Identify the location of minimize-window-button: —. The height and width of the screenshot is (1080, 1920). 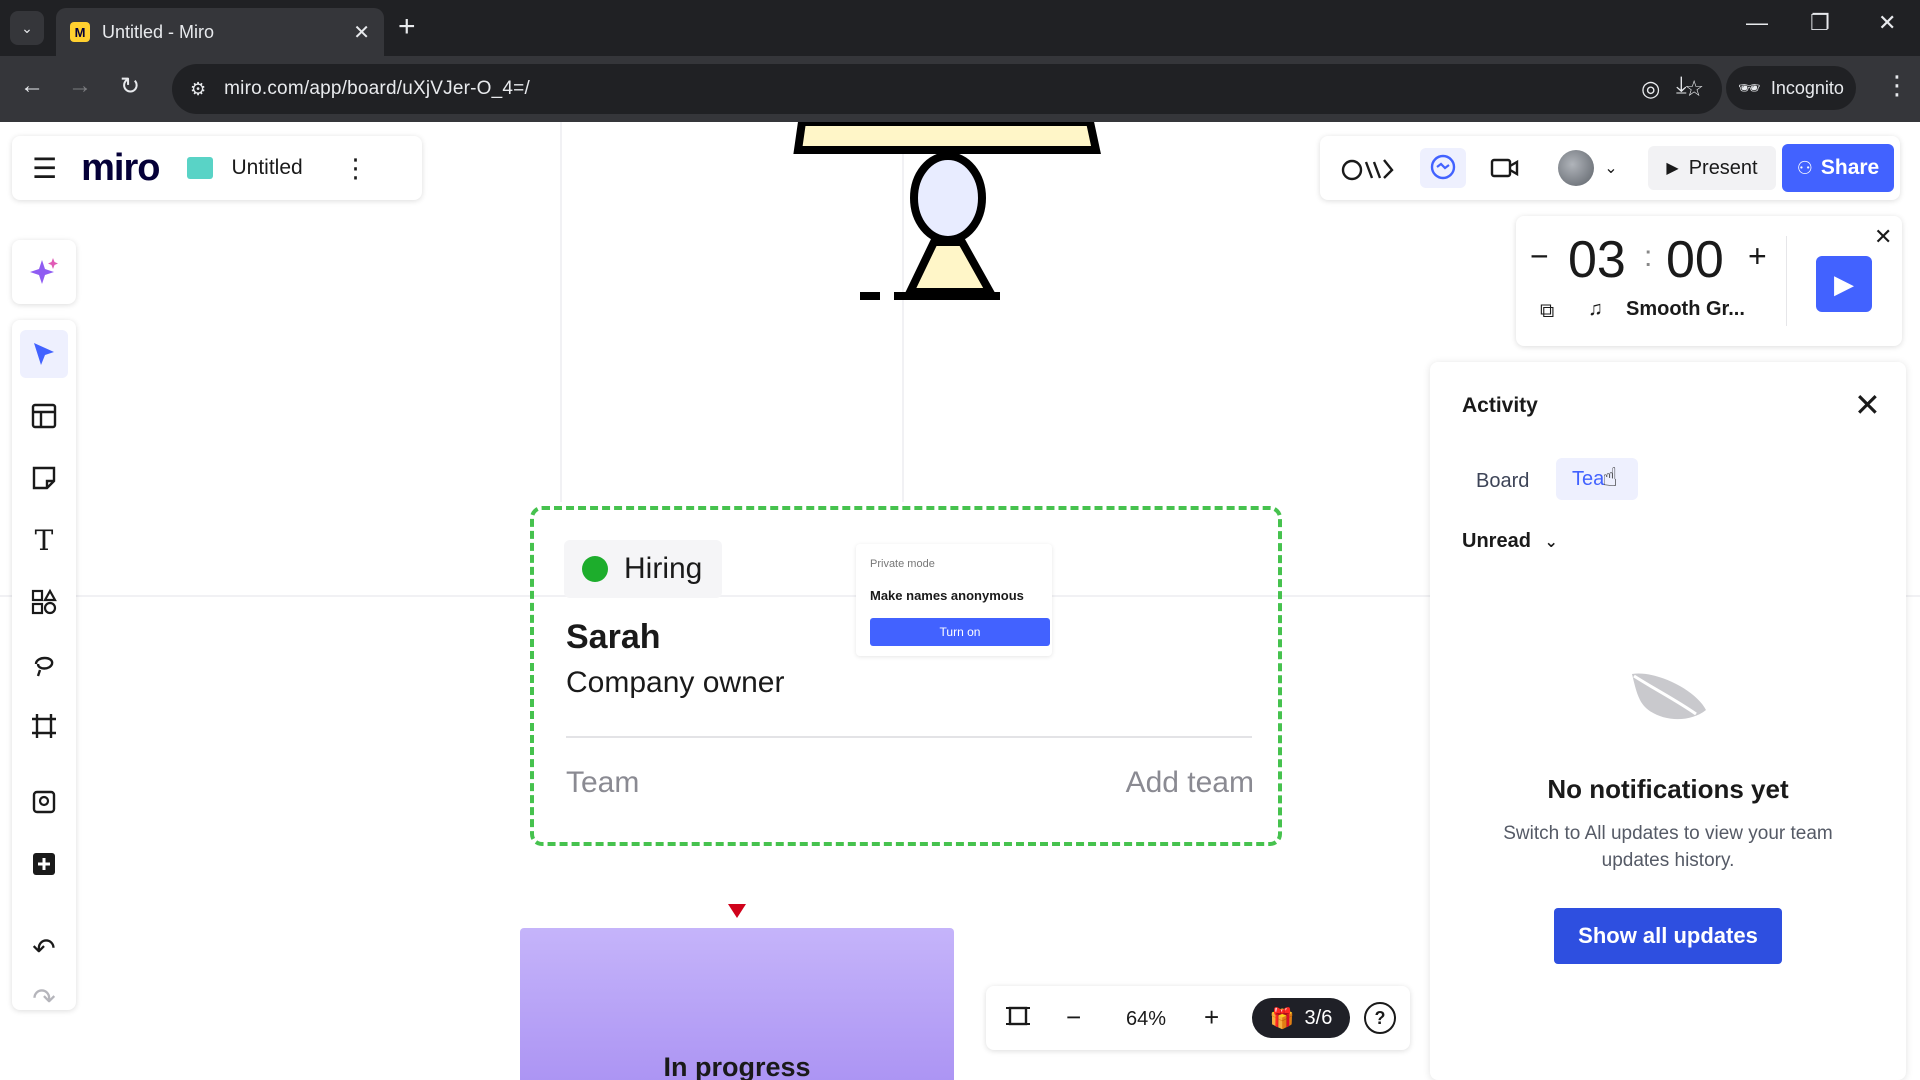
(1757, 23).